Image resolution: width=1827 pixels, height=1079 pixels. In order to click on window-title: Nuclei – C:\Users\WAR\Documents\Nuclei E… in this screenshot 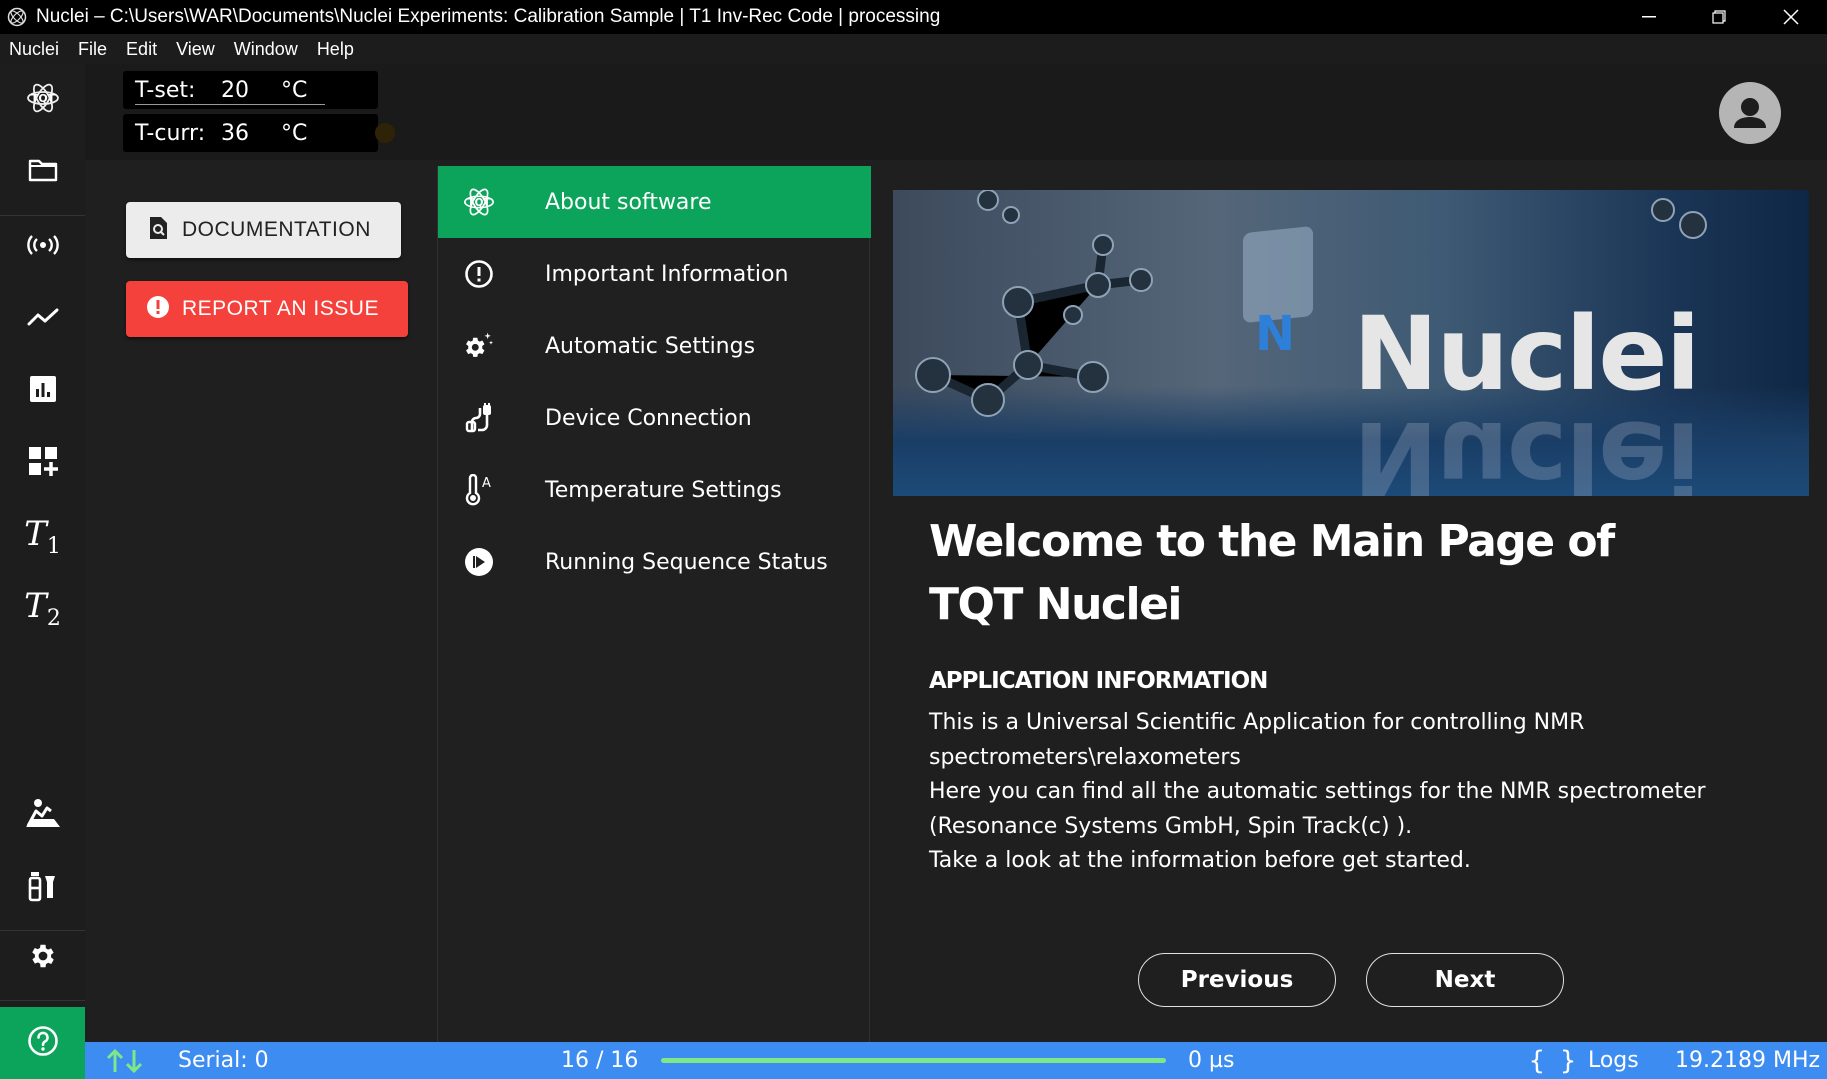, I will do `click(488, 16)`.